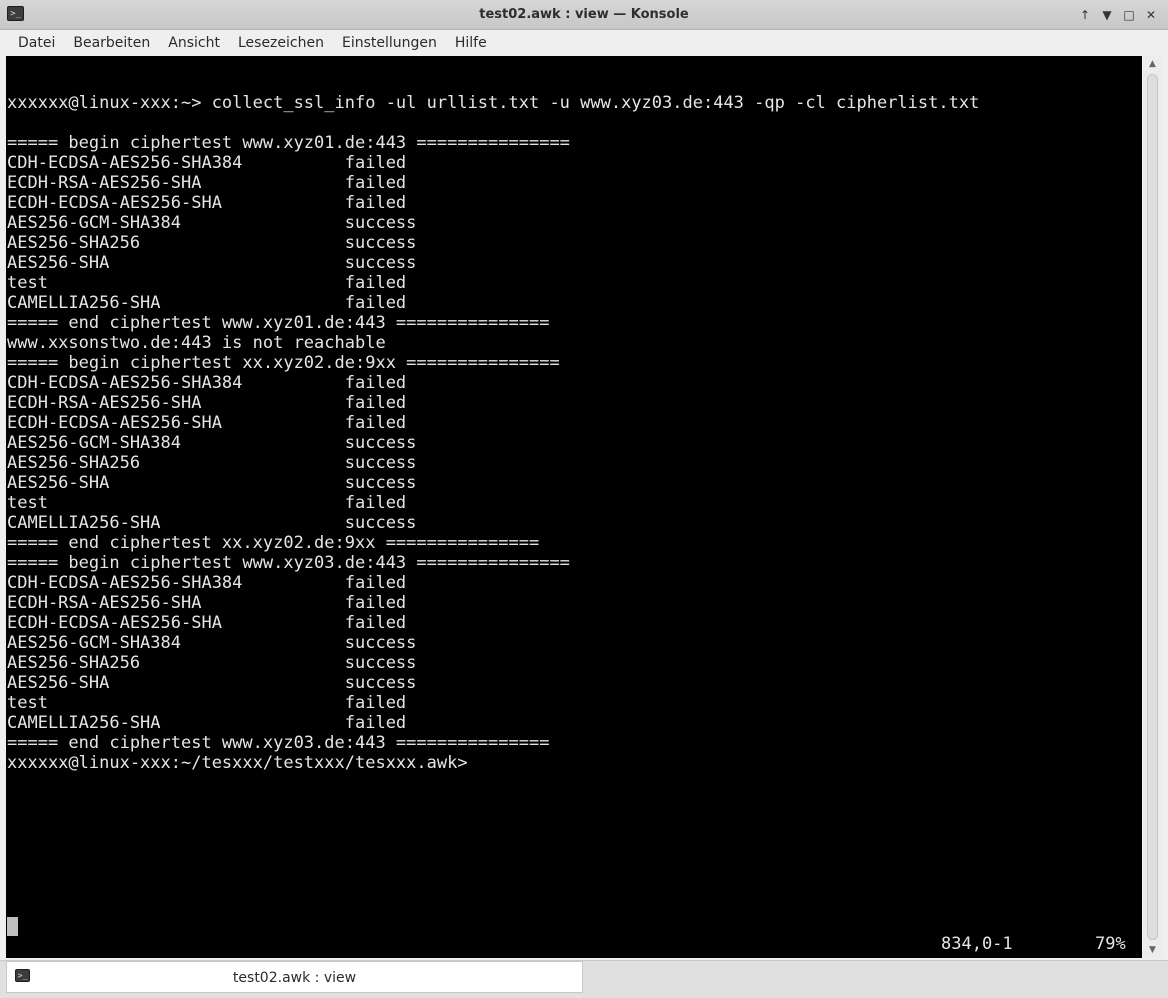 The width and height of the screenshot is (1168, 998). What do you see at coordinates (194, 43) in the screenshot?
I see `menu-ansicht: Ansicht` at bounding box center [194, 43].